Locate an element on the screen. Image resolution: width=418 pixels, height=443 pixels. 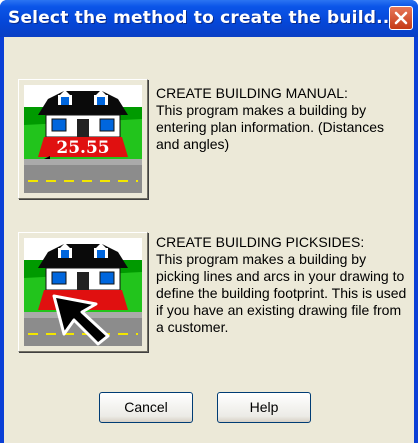
house-with-pointer-icon is located at coordinates (83, 292).